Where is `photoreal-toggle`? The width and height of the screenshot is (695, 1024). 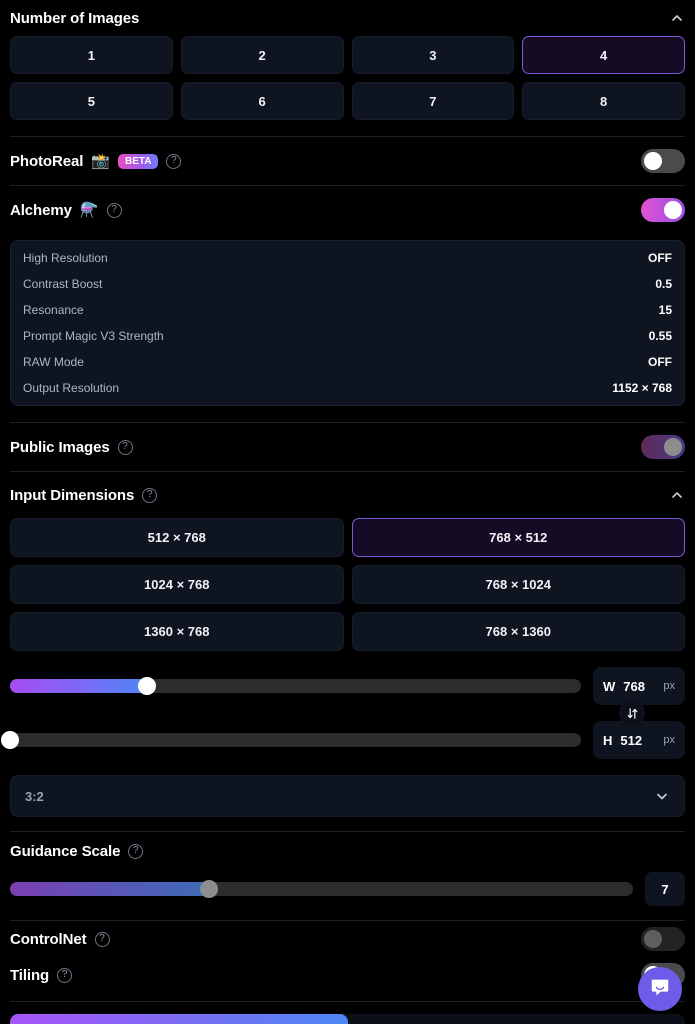
photoreal-toggle is located at coordinates (663, 161).